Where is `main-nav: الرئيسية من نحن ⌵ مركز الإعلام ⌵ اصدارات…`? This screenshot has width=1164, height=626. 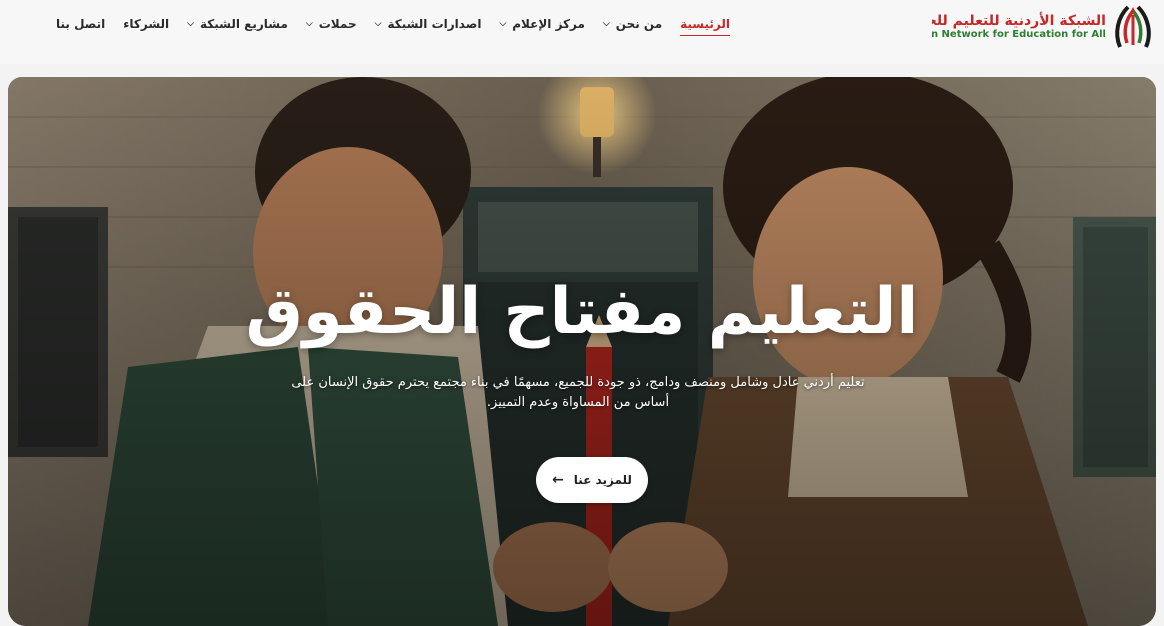
main-nav: الرئيسية من نحن ⌵ مركز الإعلام ⌵ اصدارات… is located at coordinates (365, 24).